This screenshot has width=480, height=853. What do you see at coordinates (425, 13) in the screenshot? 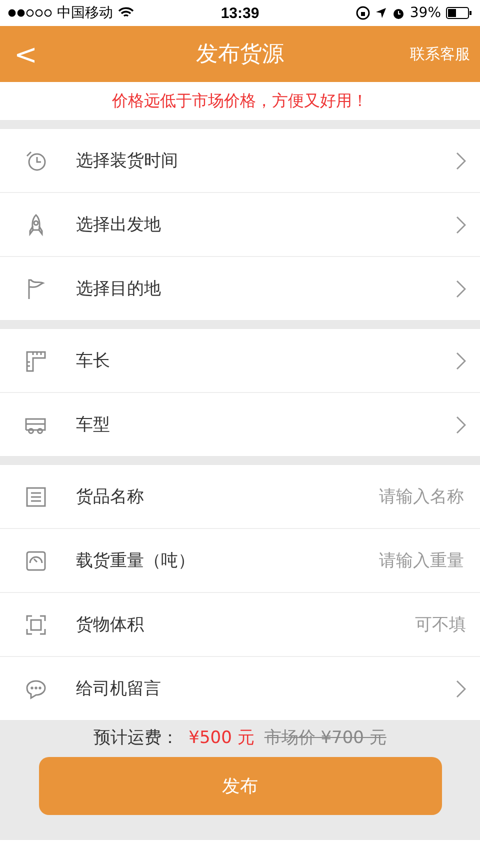
I see `battery-percent: 39%` at bounding box center [425, 13].